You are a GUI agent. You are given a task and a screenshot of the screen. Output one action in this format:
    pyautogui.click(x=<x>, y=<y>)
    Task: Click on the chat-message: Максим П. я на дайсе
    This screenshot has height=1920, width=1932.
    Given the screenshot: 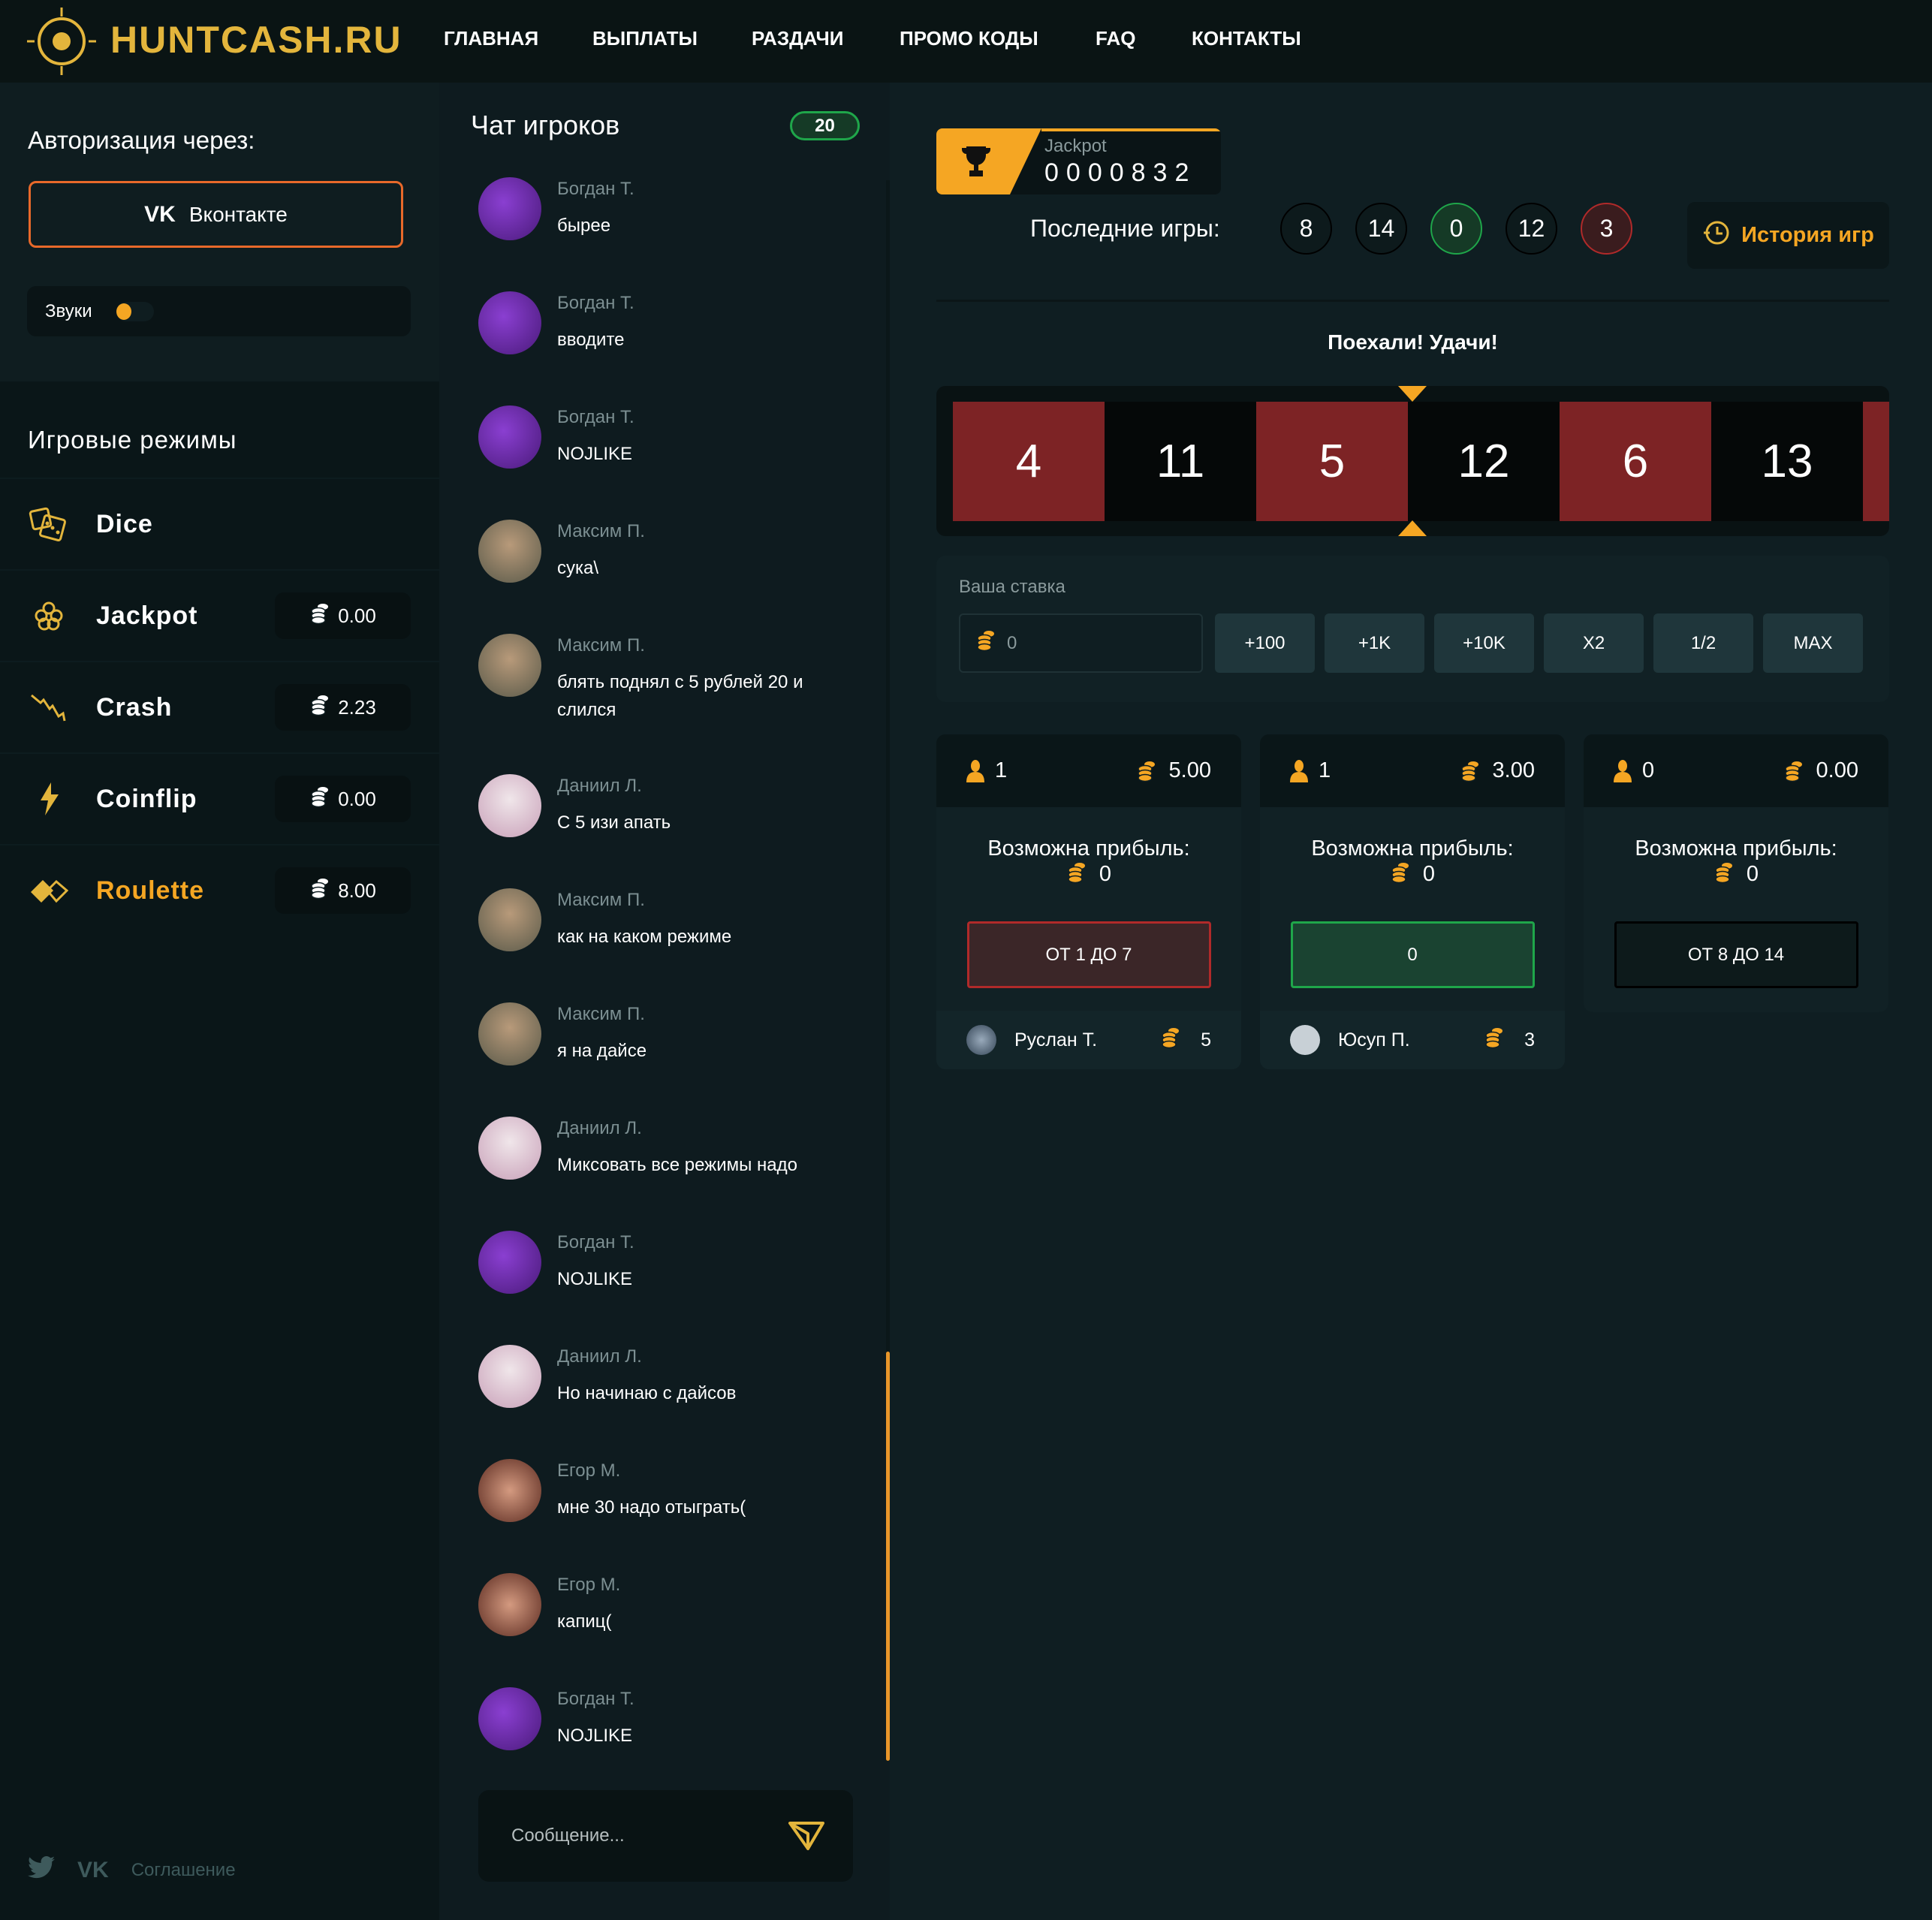 What is the action you would take?
    pyautogui.click(x=673, y=1034)
    